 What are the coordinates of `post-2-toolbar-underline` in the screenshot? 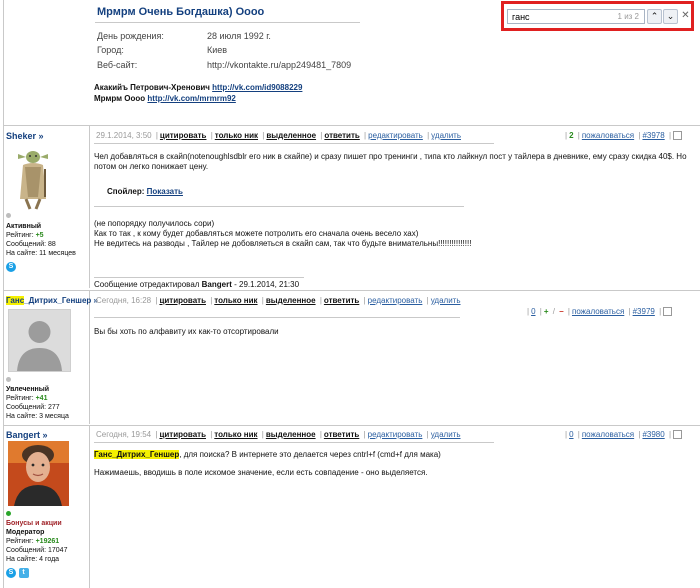 It's located at (277, 317).